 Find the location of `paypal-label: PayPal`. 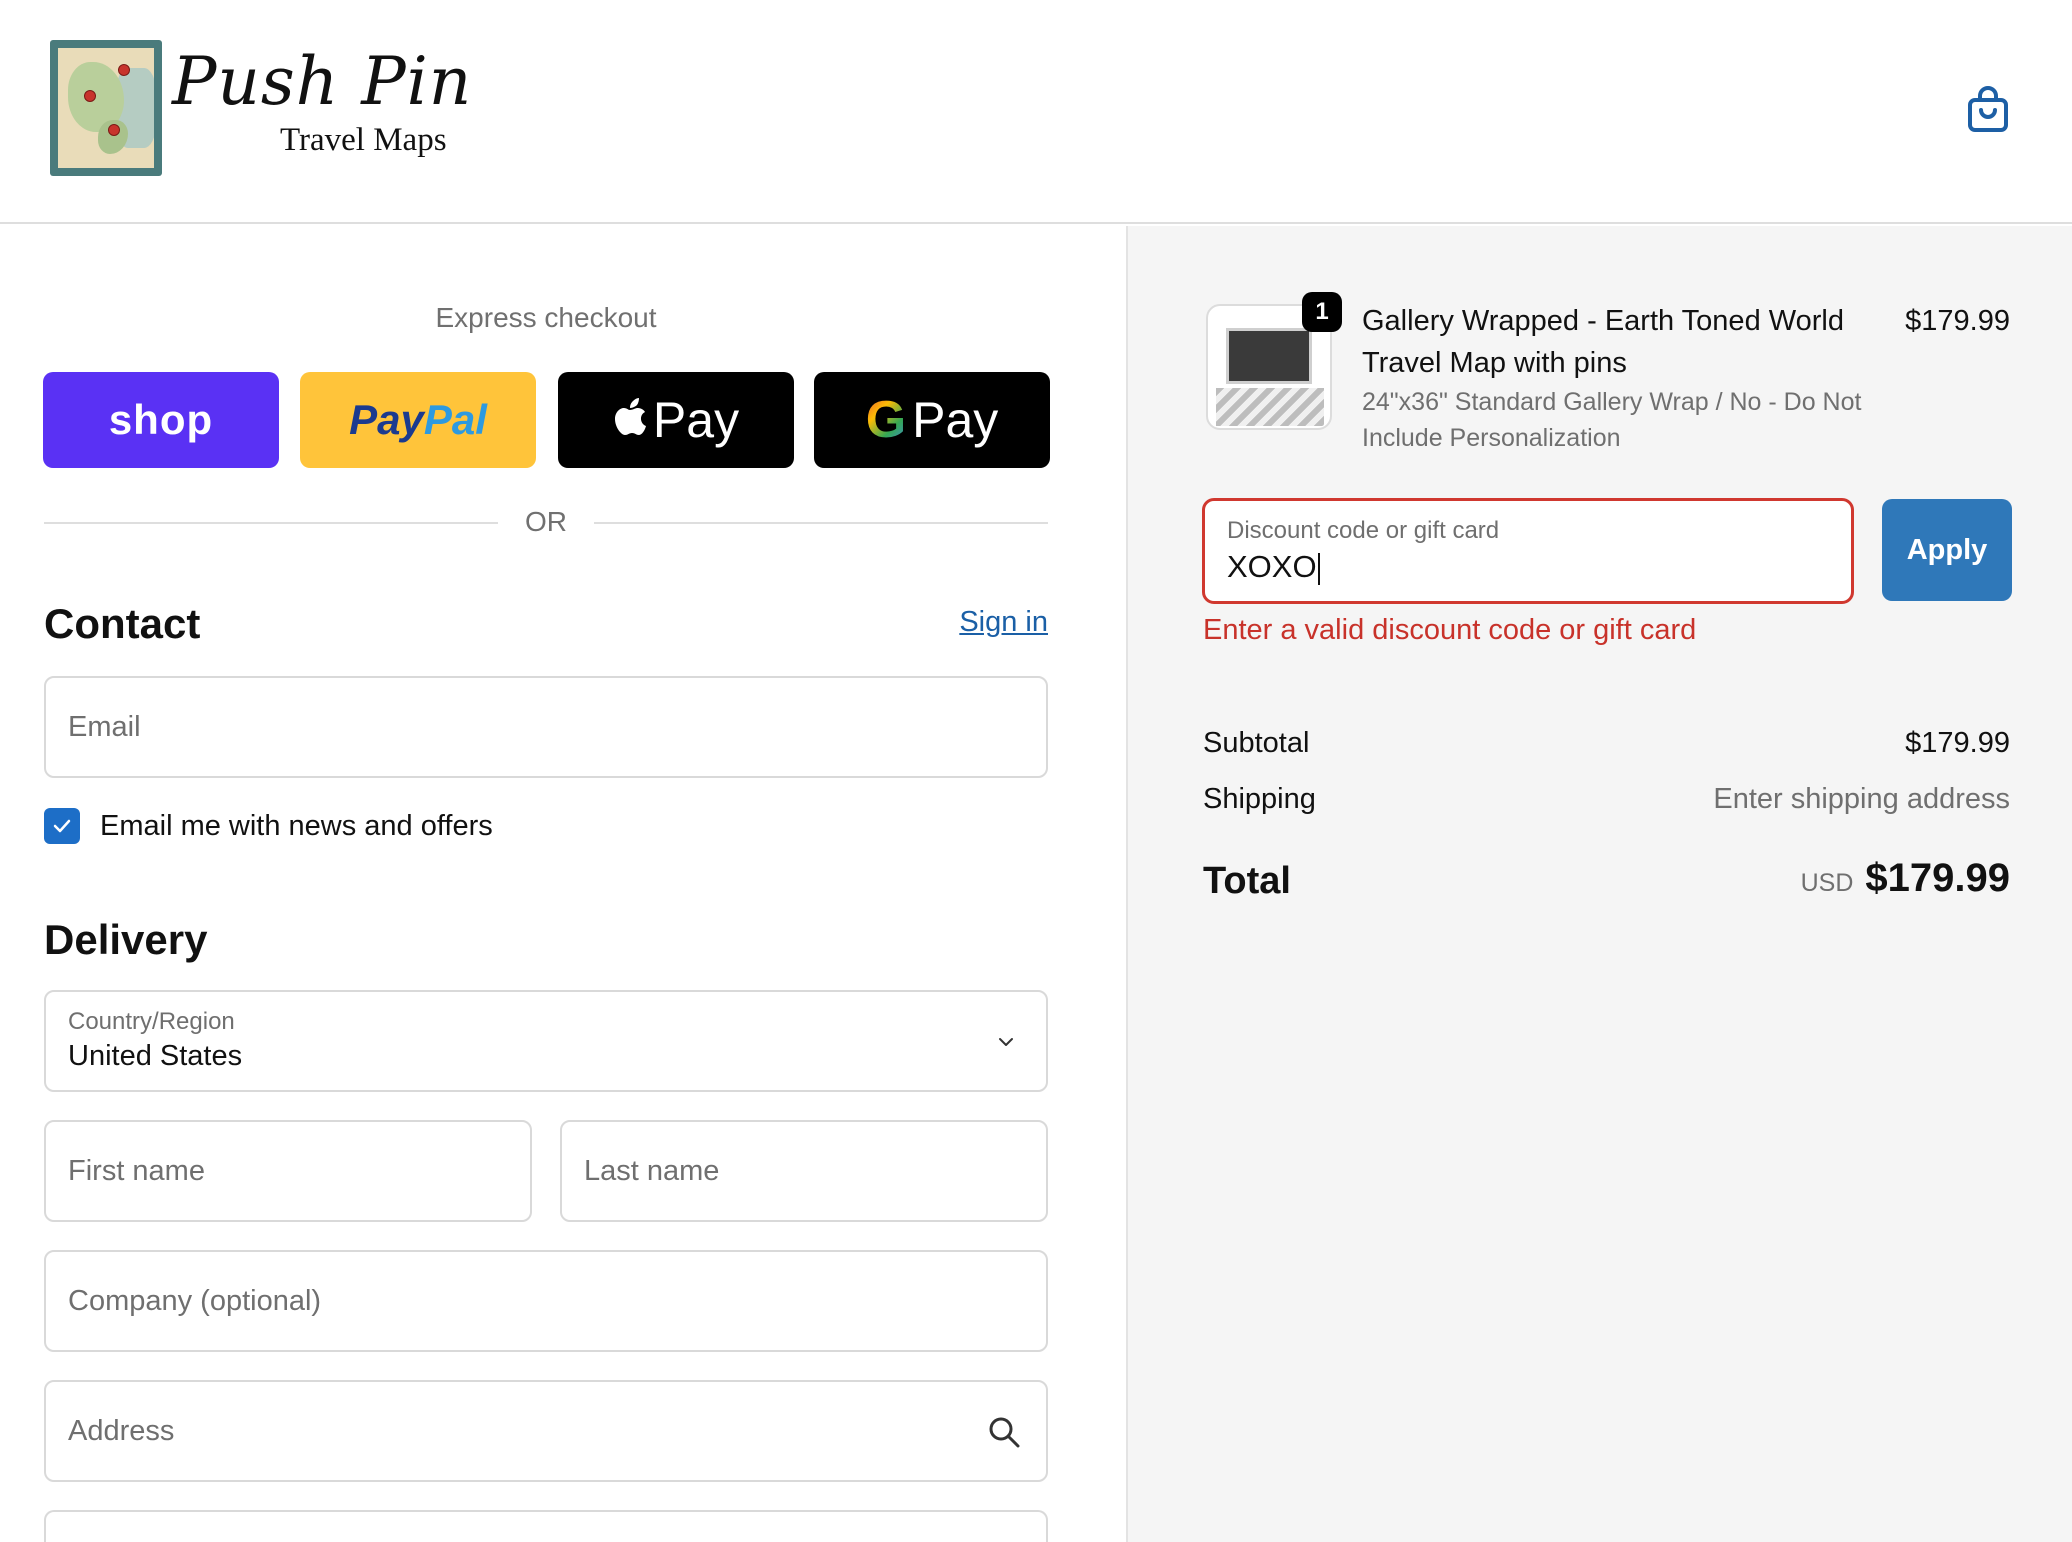

paypal-label: PayPal is located at coordinates (418, 419).